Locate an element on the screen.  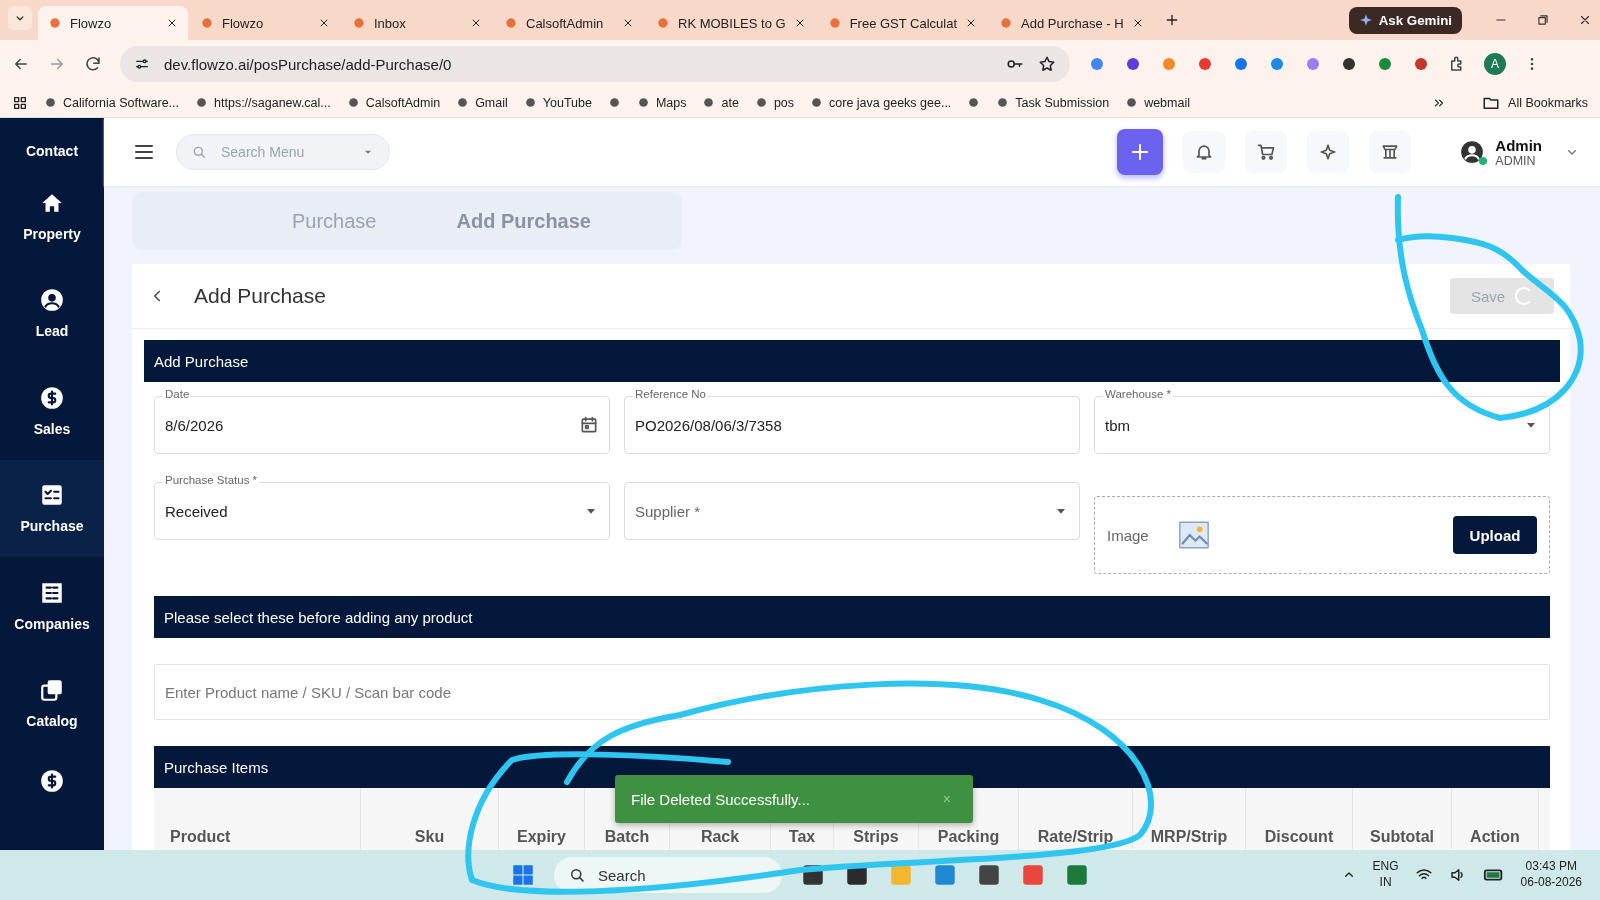
start-icon is located at coordinates (523, 875).